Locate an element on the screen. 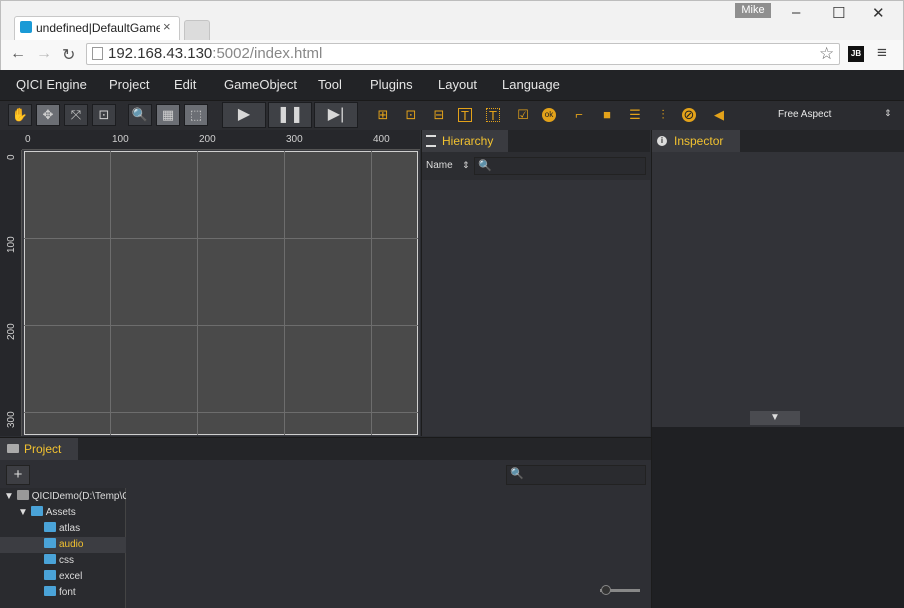 This screenshot has width=904, height=608. aspect-dropdown-icon: ⇕ is located at coordinates (888, 113).